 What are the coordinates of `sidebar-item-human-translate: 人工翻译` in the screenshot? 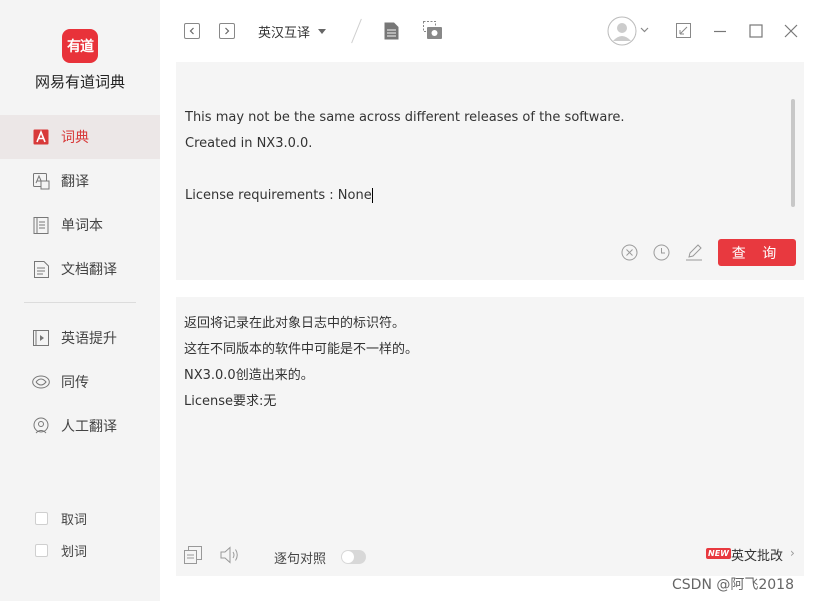 It's located at (80, 426).